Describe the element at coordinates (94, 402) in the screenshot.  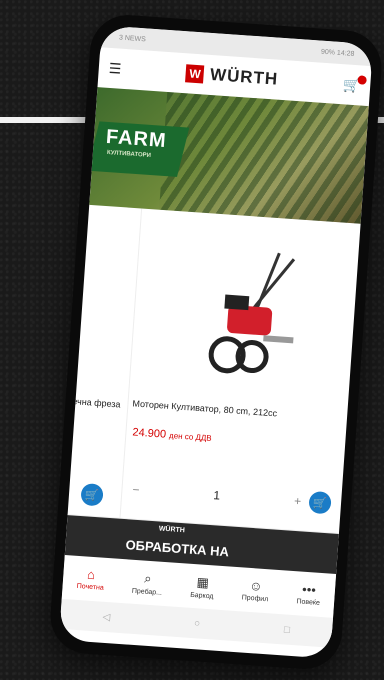
I see `product-name: печна фреза` at that location.